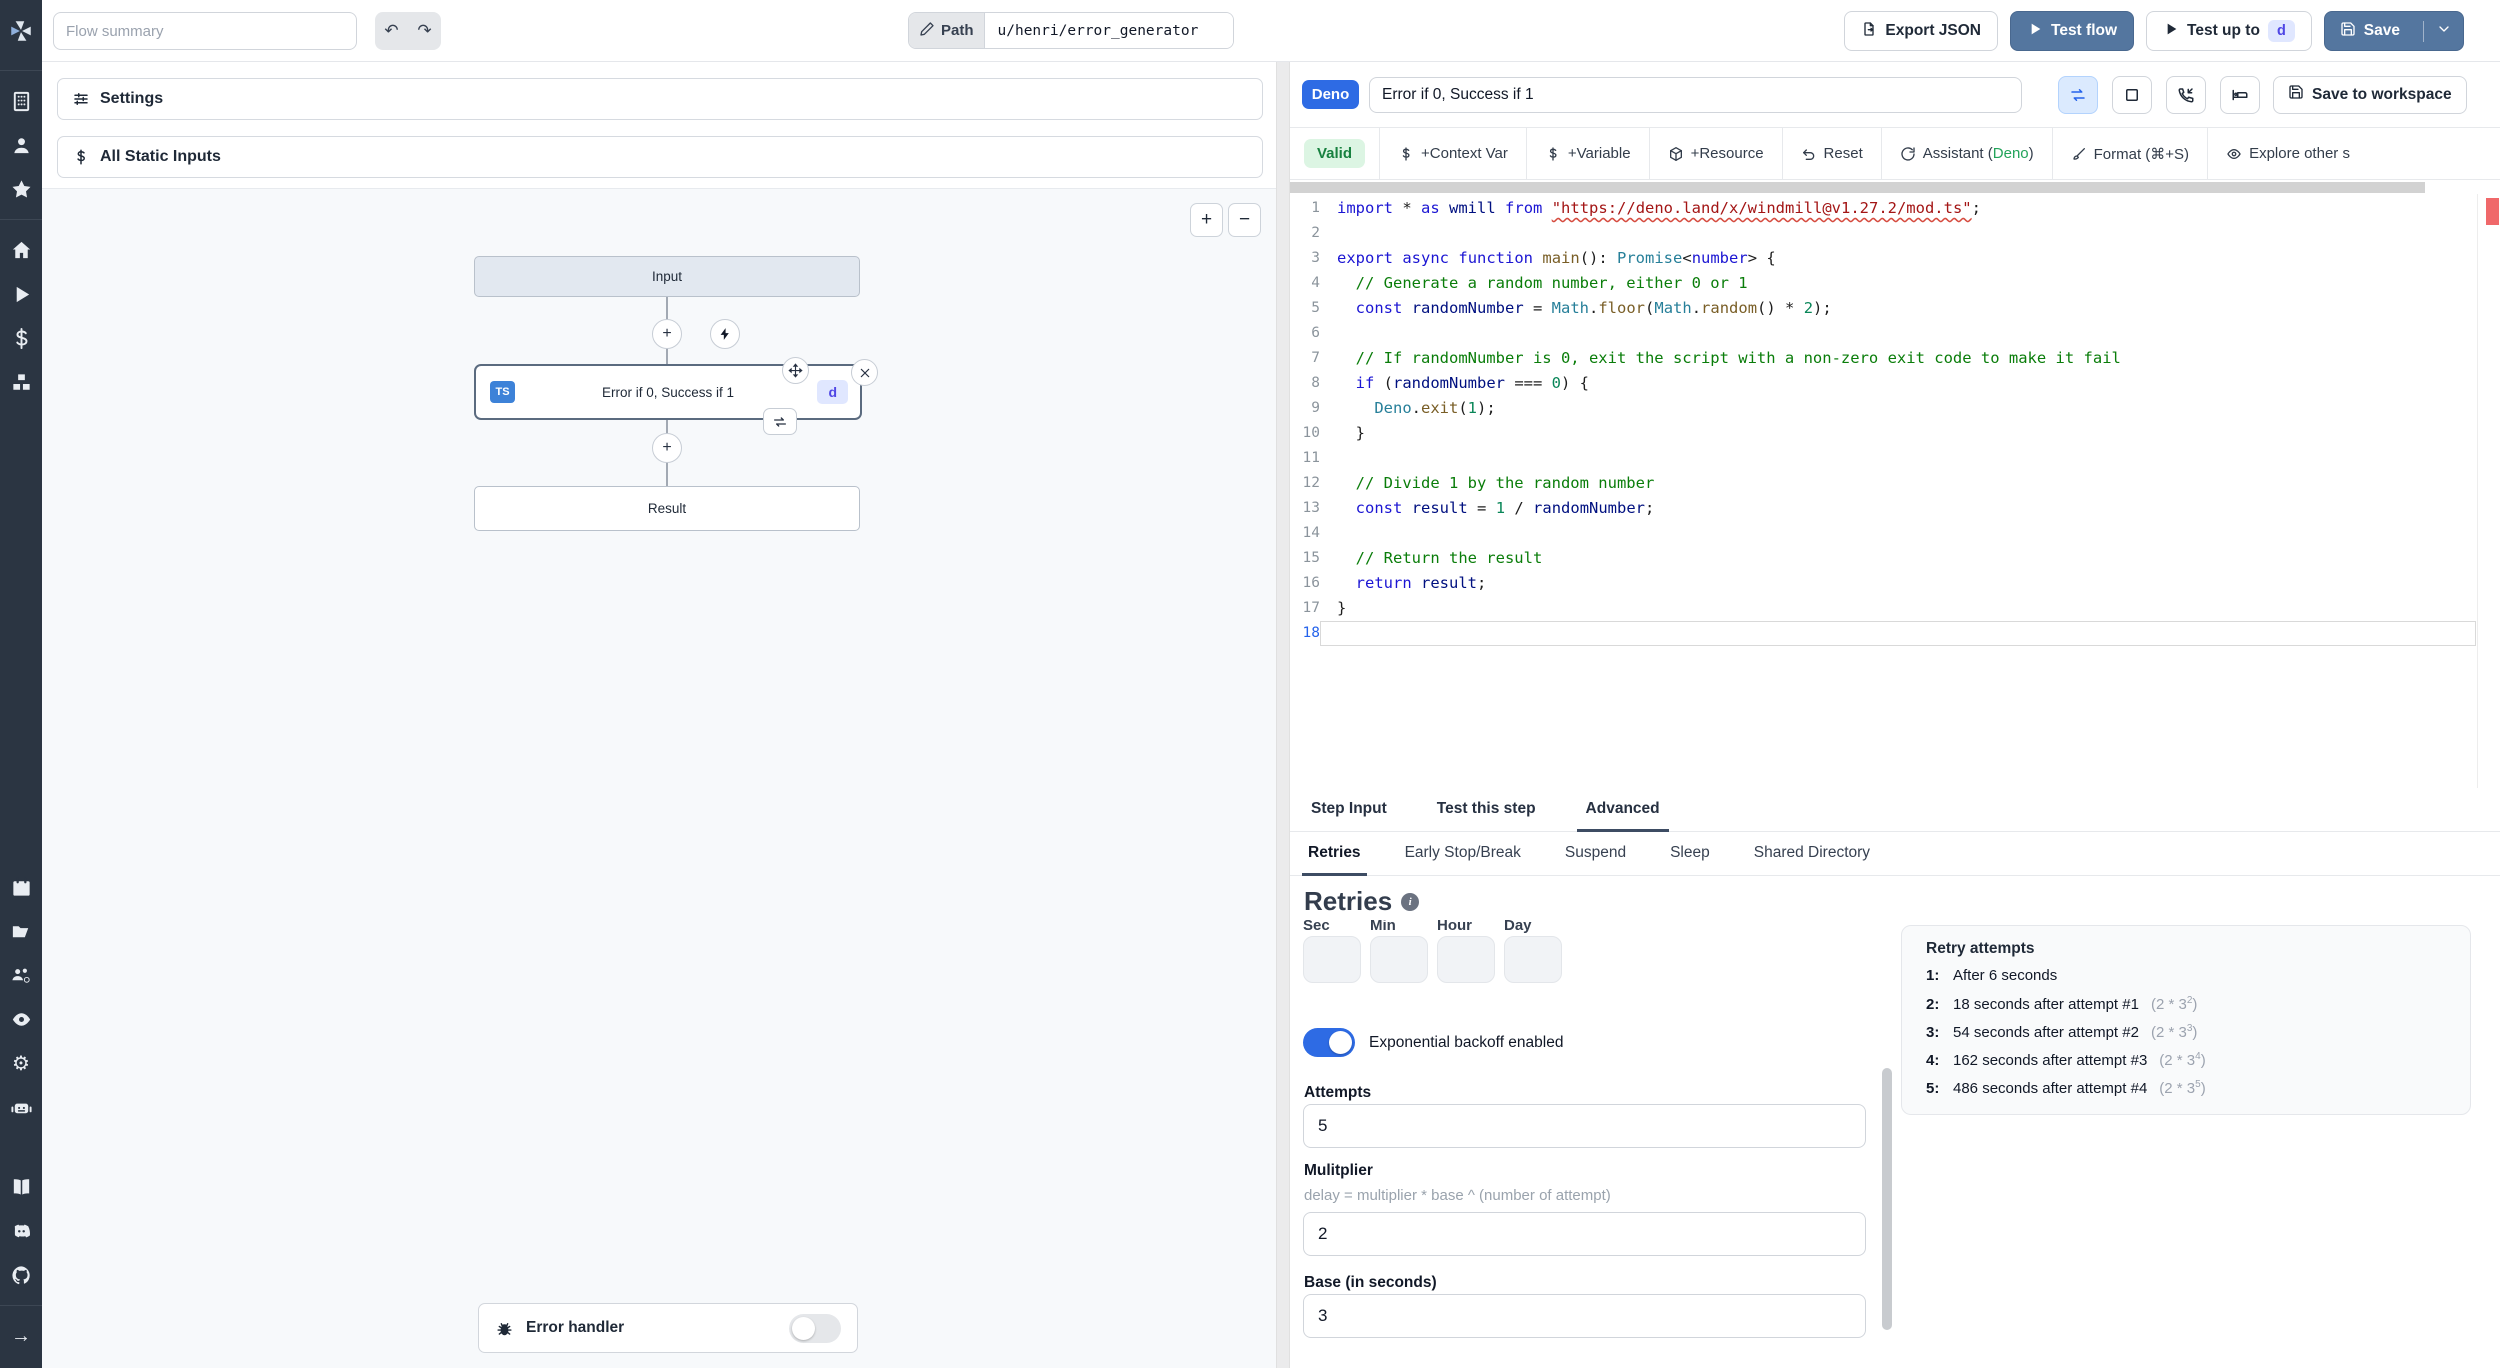 This screenshot has width=2500, height=1368. I want to click on explore-scripts-button: Explore other s, so click(2288, 153).